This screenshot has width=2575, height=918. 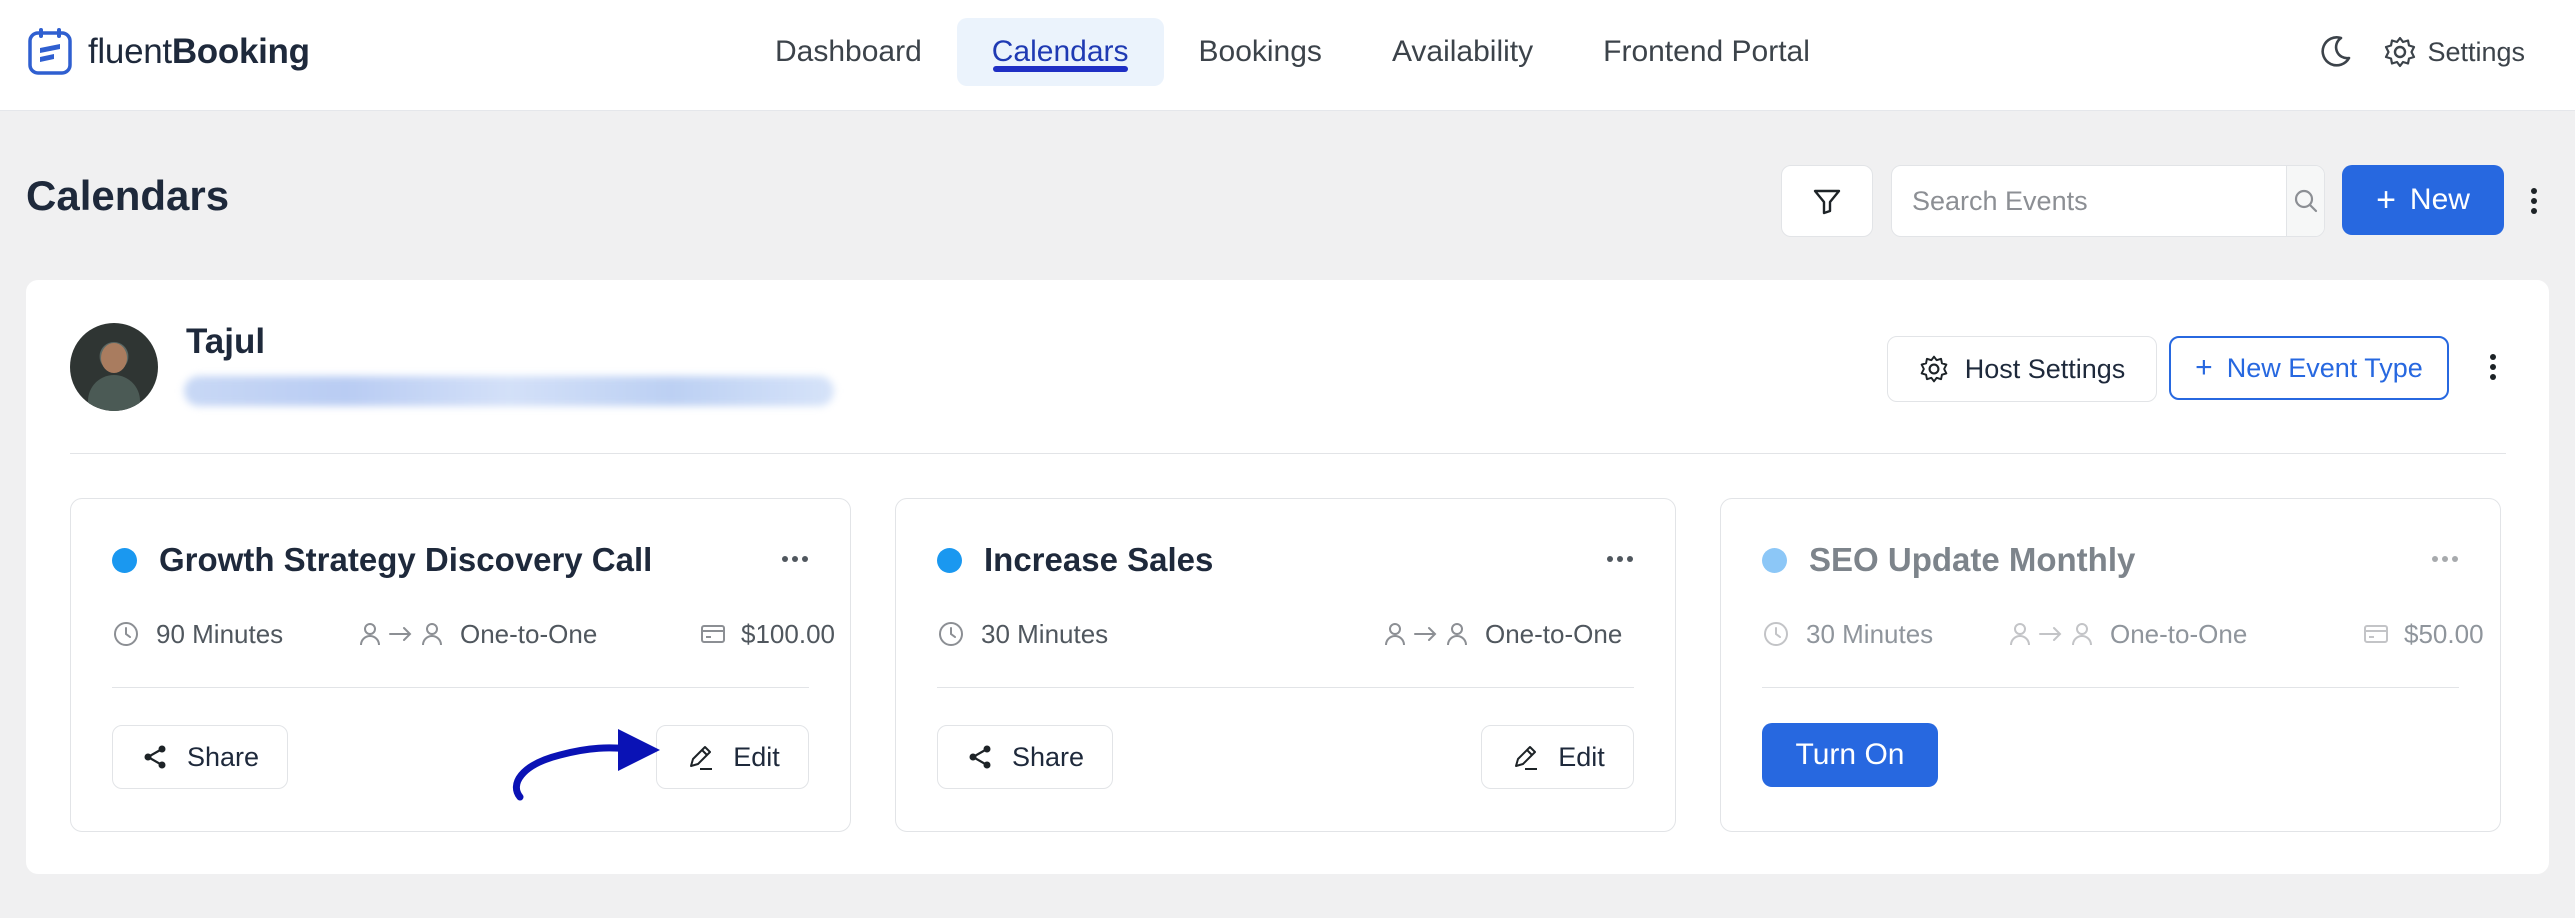 What do you see at coordinates (2089, 201) in the screenshot?
I see `search-events-input` at bounding box center [2089, 201].